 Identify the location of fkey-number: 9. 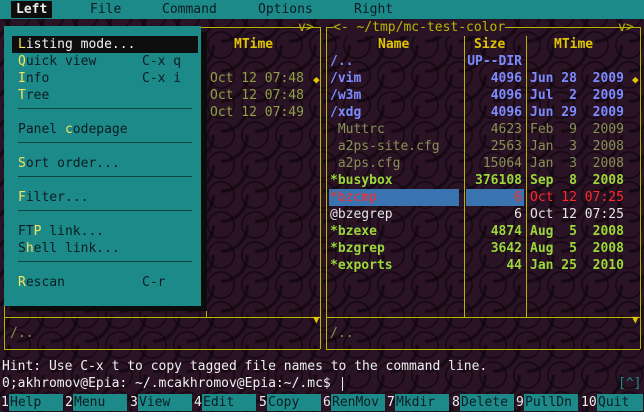
(520, 402).